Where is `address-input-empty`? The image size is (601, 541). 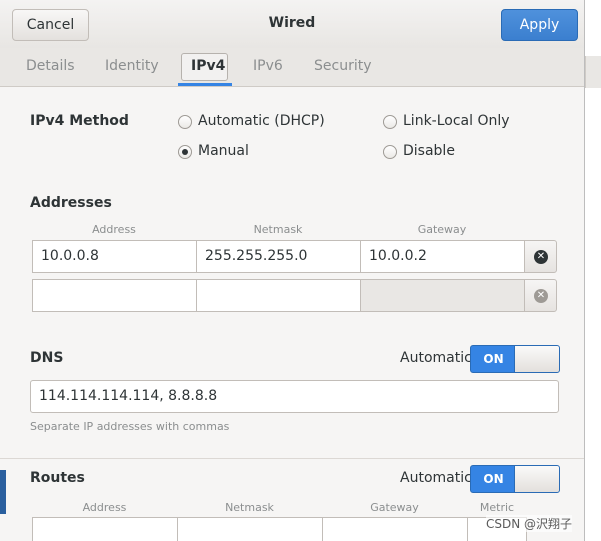 address-input-empty is located at coordinates (114, 295).